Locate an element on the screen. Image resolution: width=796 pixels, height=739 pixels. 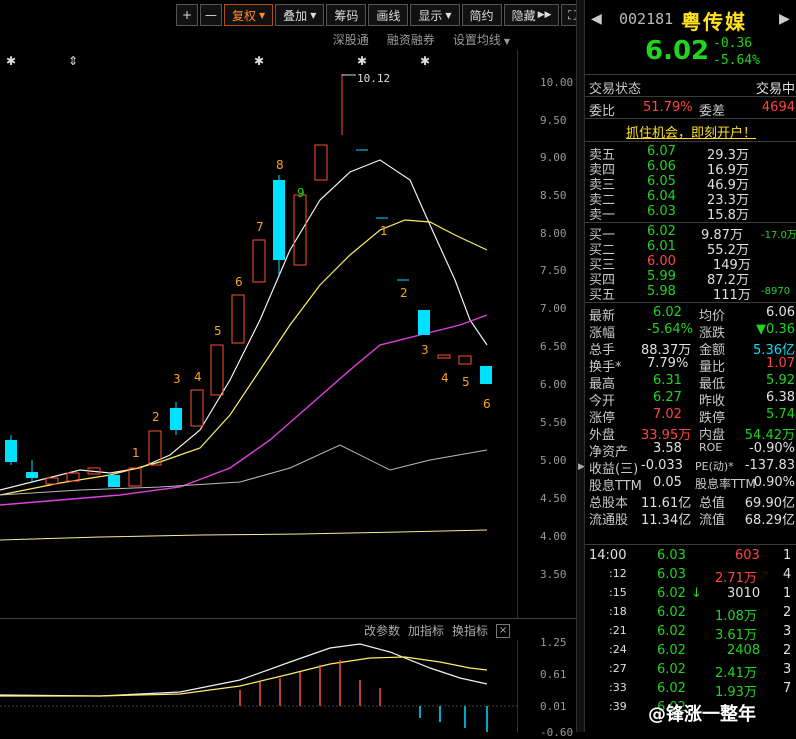
zoom-in-button: + is located at coordinates (187, 15).